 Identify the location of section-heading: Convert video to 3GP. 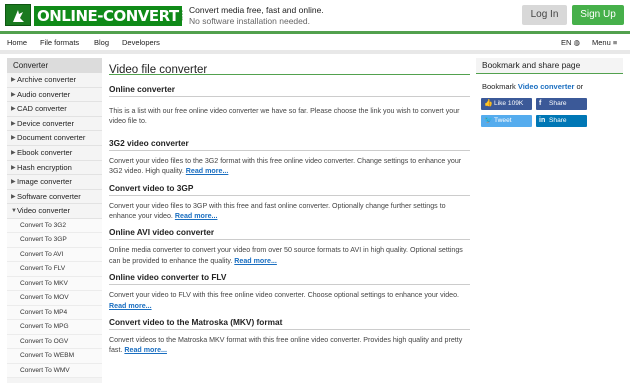
(289, 189).